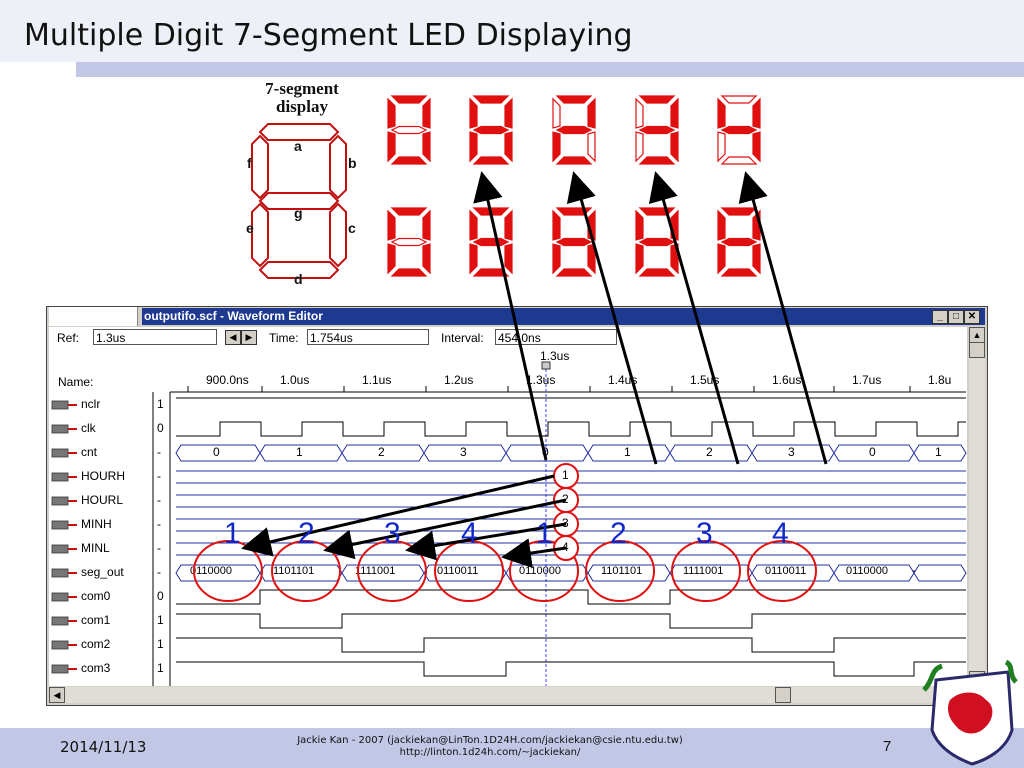 Image resolution: width=1024 pixels, height=768 pixels. I want to click on led-bottom-digit-3-seg-e, so click(556, 259).